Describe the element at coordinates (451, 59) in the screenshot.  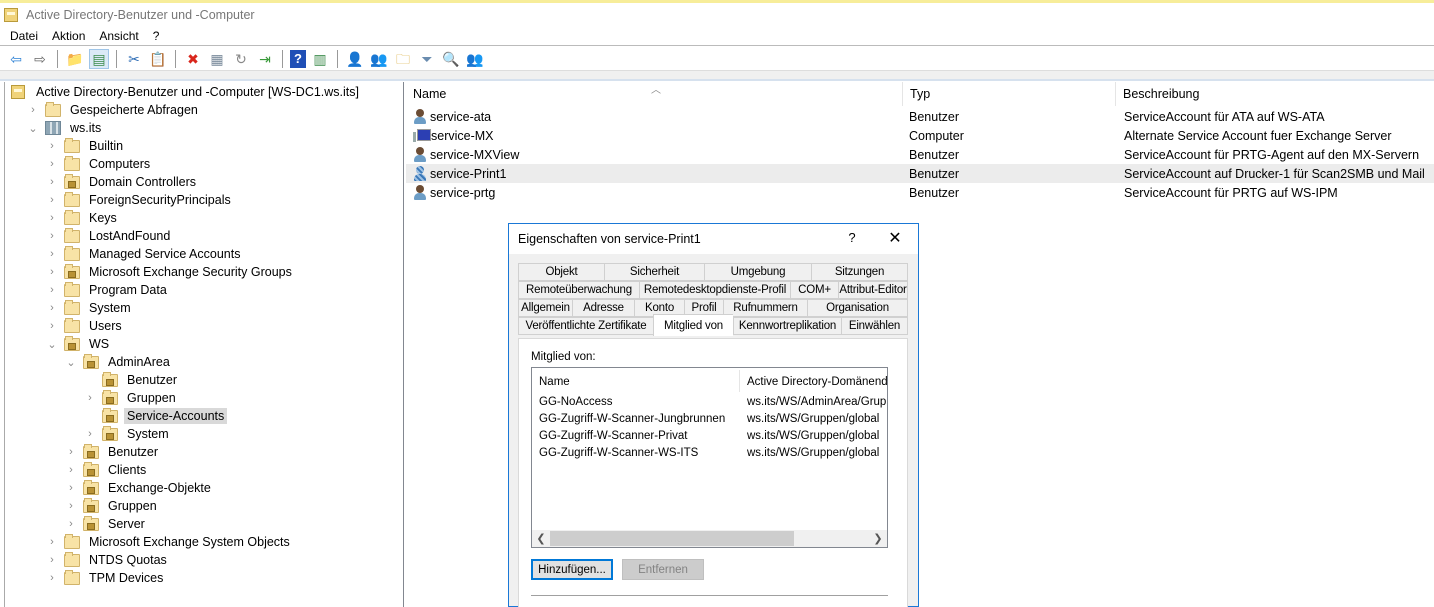
I see `find-icon: 🔍` at that location.